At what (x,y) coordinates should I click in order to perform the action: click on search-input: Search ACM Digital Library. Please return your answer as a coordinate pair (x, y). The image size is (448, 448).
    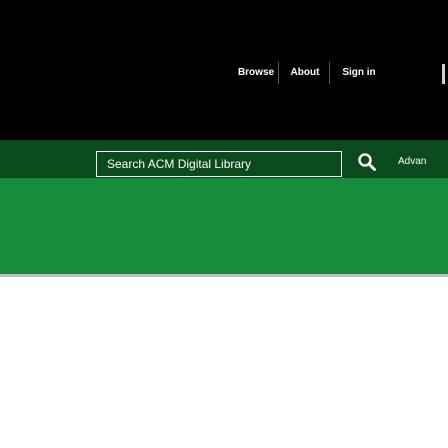
    Looking at the image, I should click on (219, 164).